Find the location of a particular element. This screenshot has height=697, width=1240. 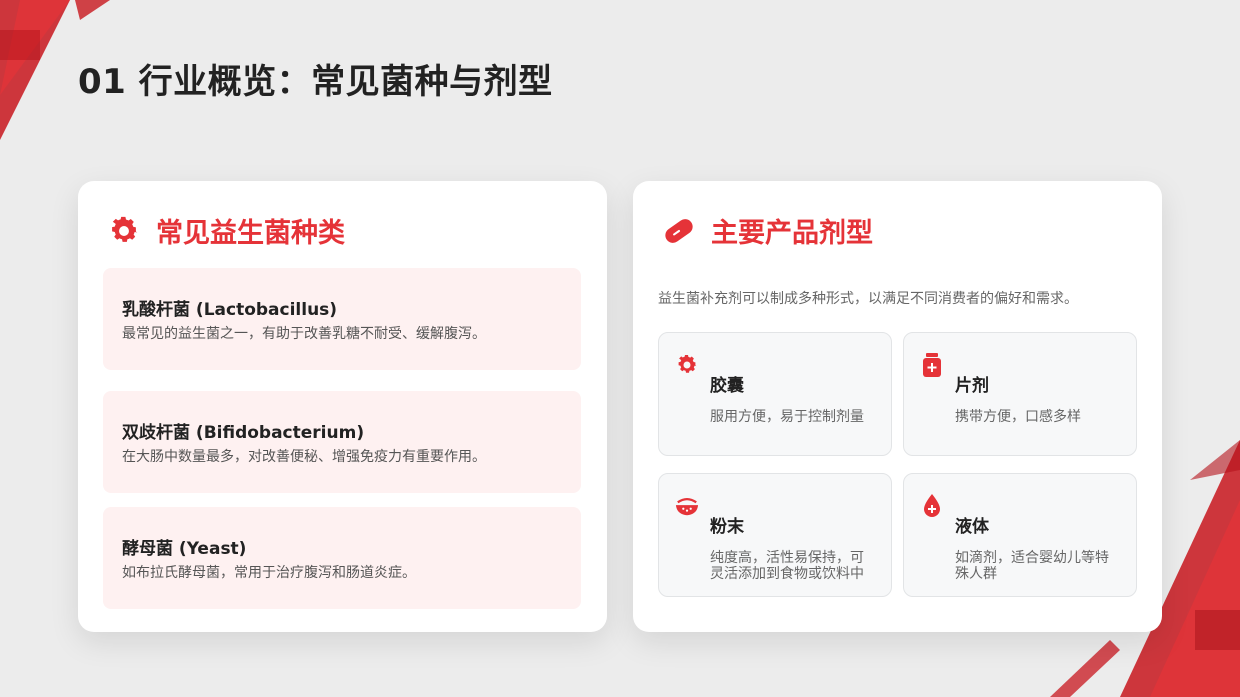

bacteria-desc: 最常见的益生菌之一，有助于改善乳糖不耐受、缓解腹泻。 is located at coordinates (304, 334).